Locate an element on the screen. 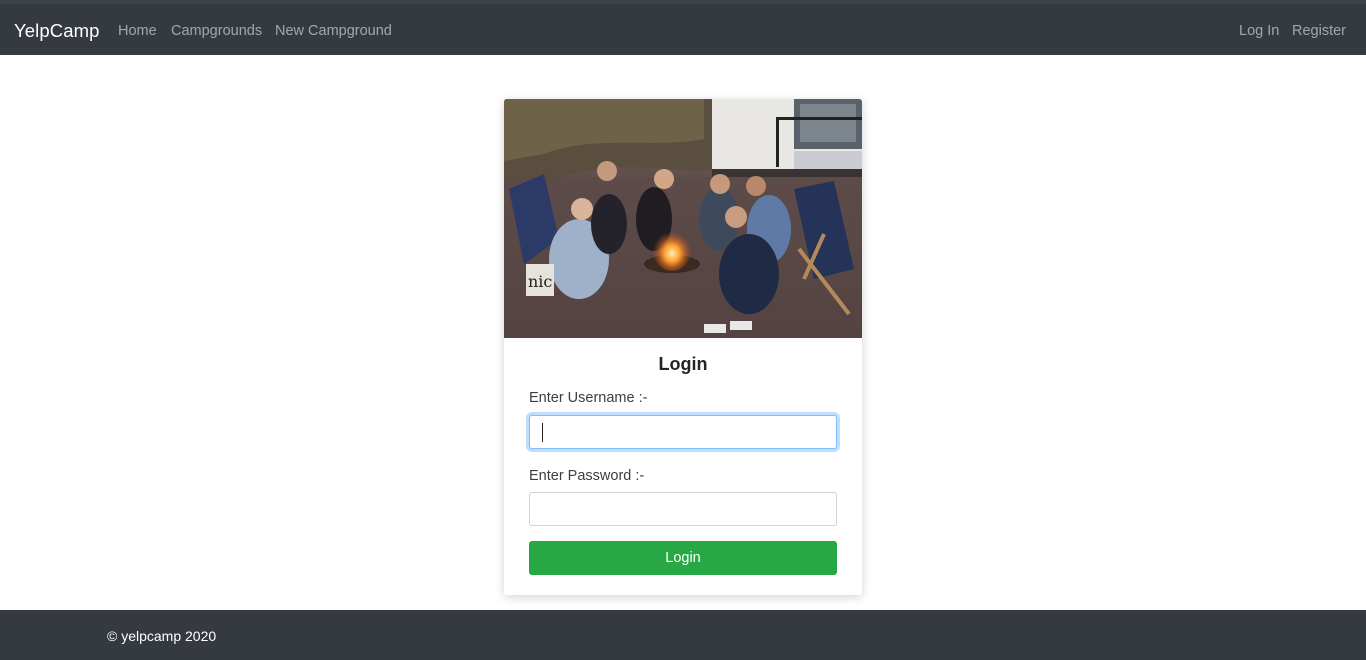 This screenshot has height=660, width=1366. password-input is located at coordinates (683, 509).